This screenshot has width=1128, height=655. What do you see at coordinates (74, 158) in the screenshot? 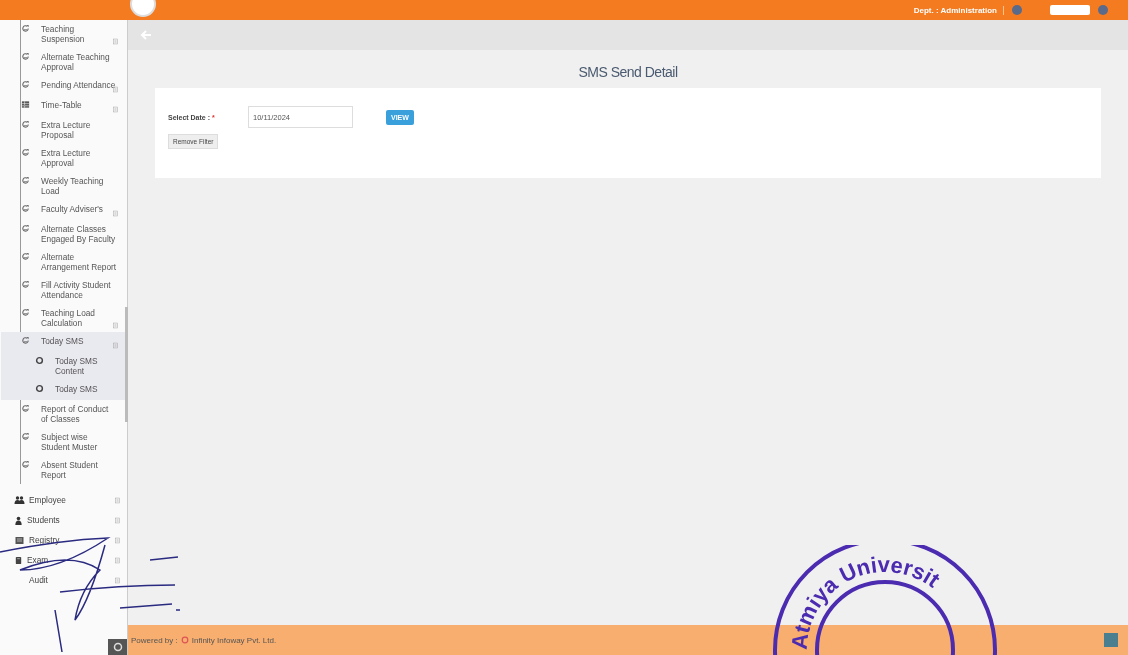
I see `menu-item: Extra Lecture Approval` at bounding box center [74, 158].